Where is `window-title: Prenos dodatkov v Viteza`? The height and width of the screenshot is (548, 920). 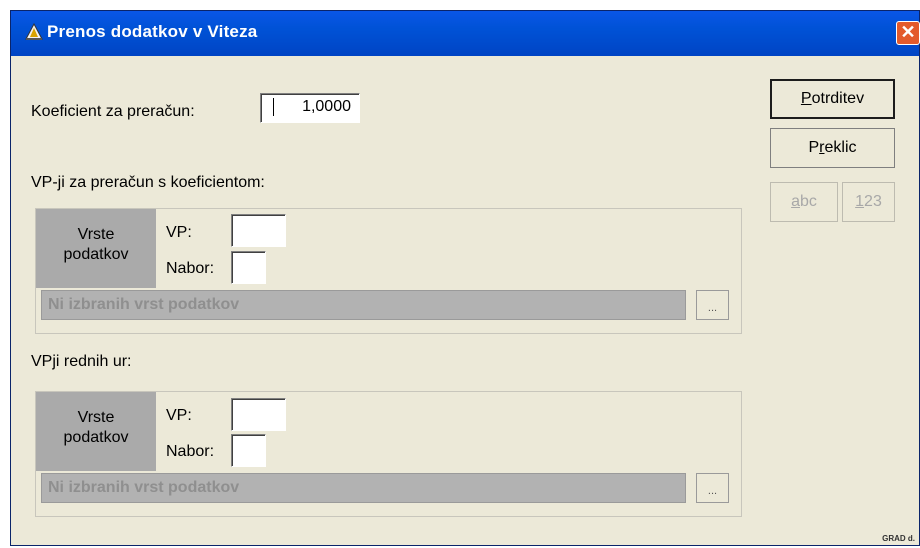
window-title: Prenos dodatkov v Viteza is located at coordinates (152, 31).